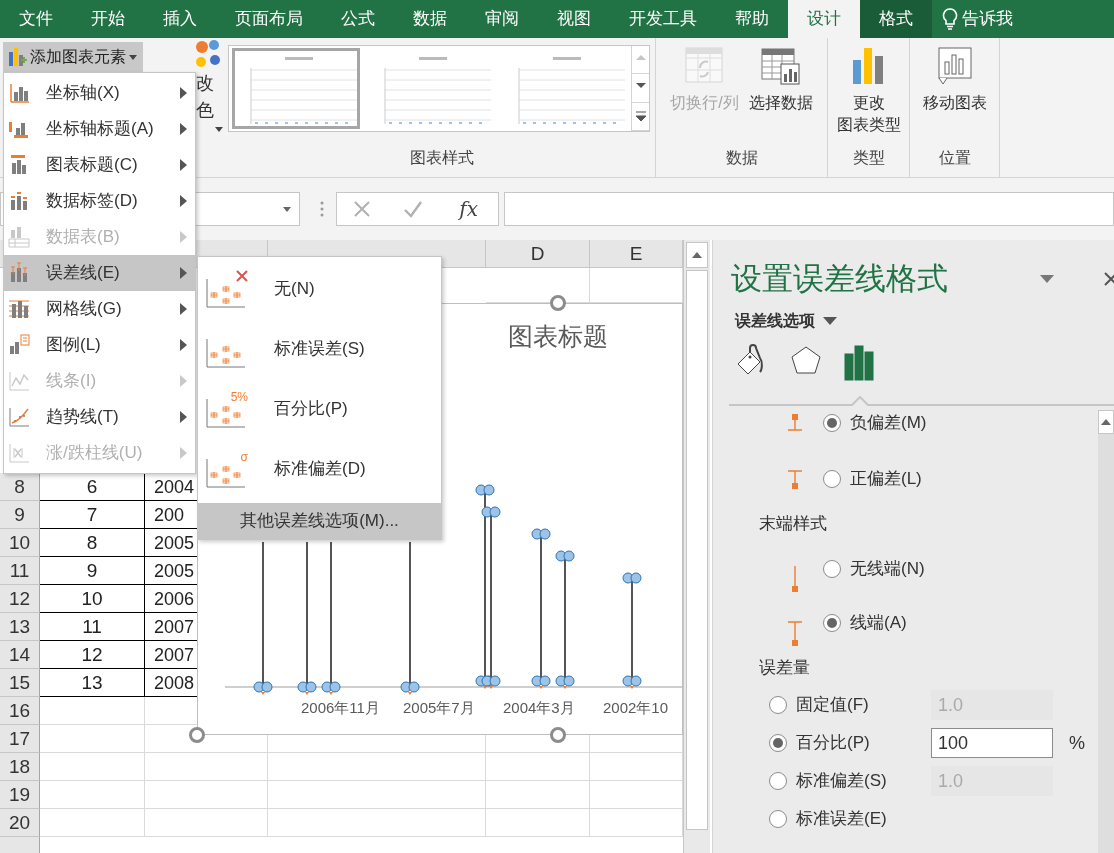 Image resolution: width=1114 pixels, height=853 pixels. Describe the element at coordinates (824, 19) in the screenshot. I see `ribbon-tab: 设计` at that location.